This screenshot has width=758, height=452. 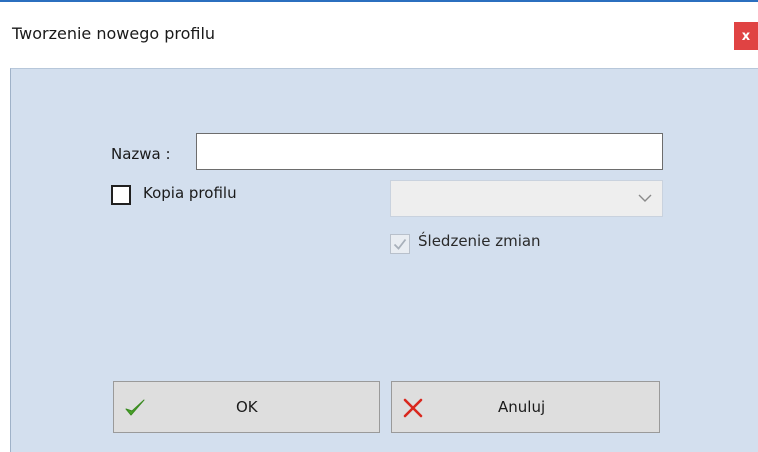 I want to click on cancel-button: Anuluj, so click(x=525, y=407).